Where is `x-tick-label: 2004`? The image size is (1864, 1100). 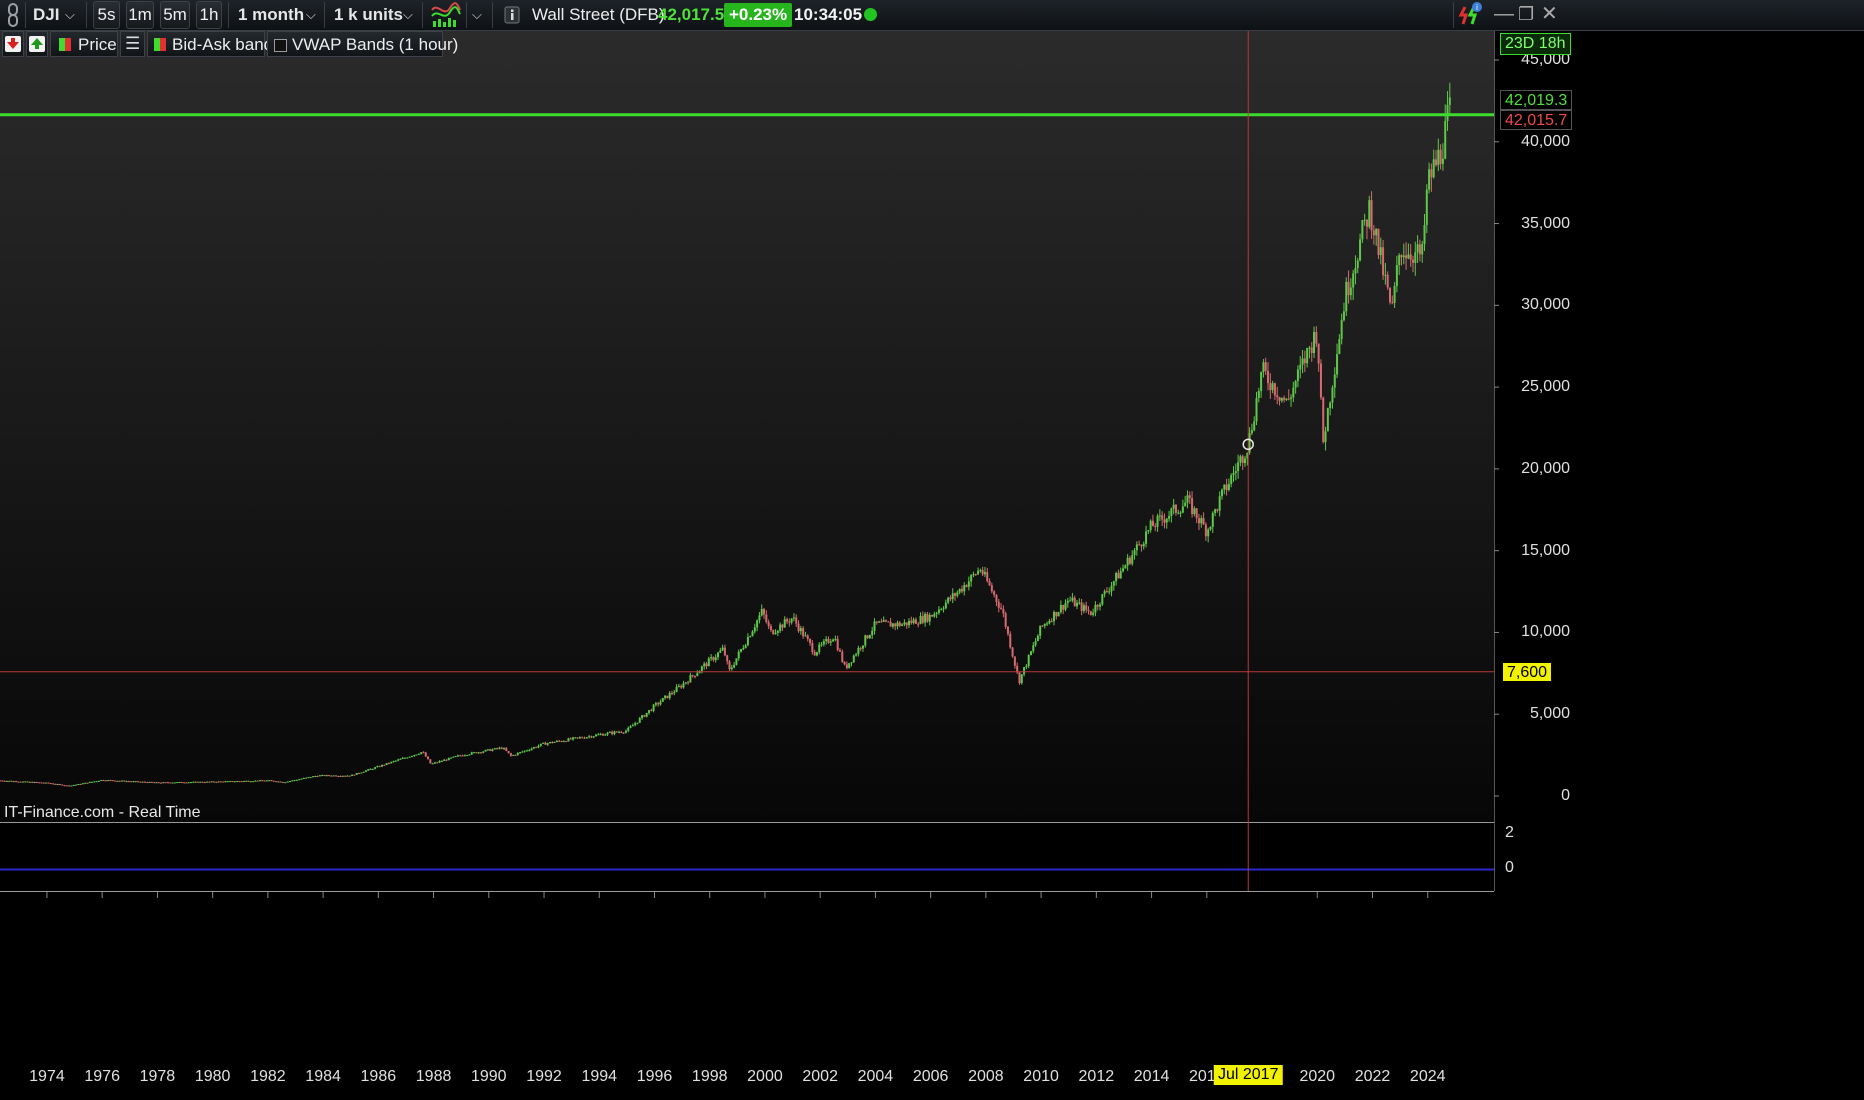 x-tick-label: 2004 is located at coordinates (875, 1076).